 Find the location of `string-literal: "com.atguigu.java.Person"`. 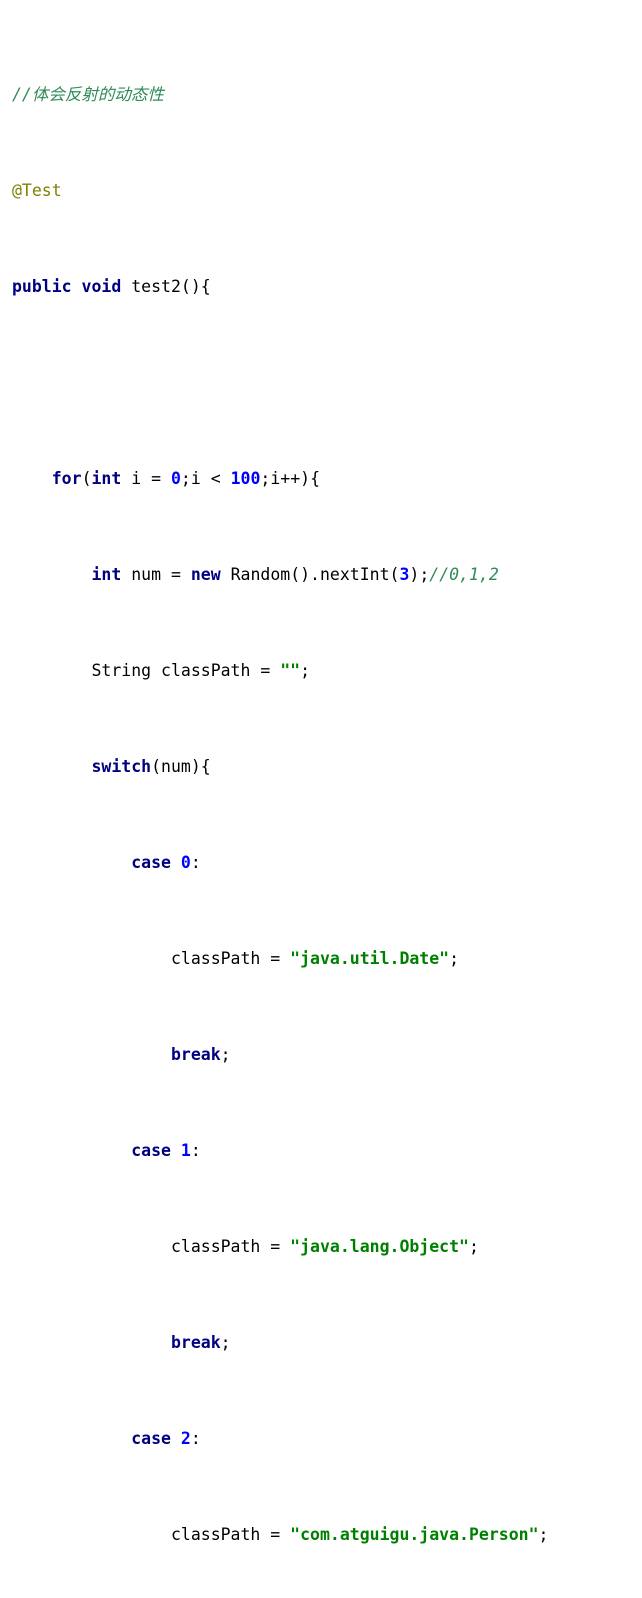

string-literal: "com.atguigu.java.Person" is located at coordinates (414, 1534).